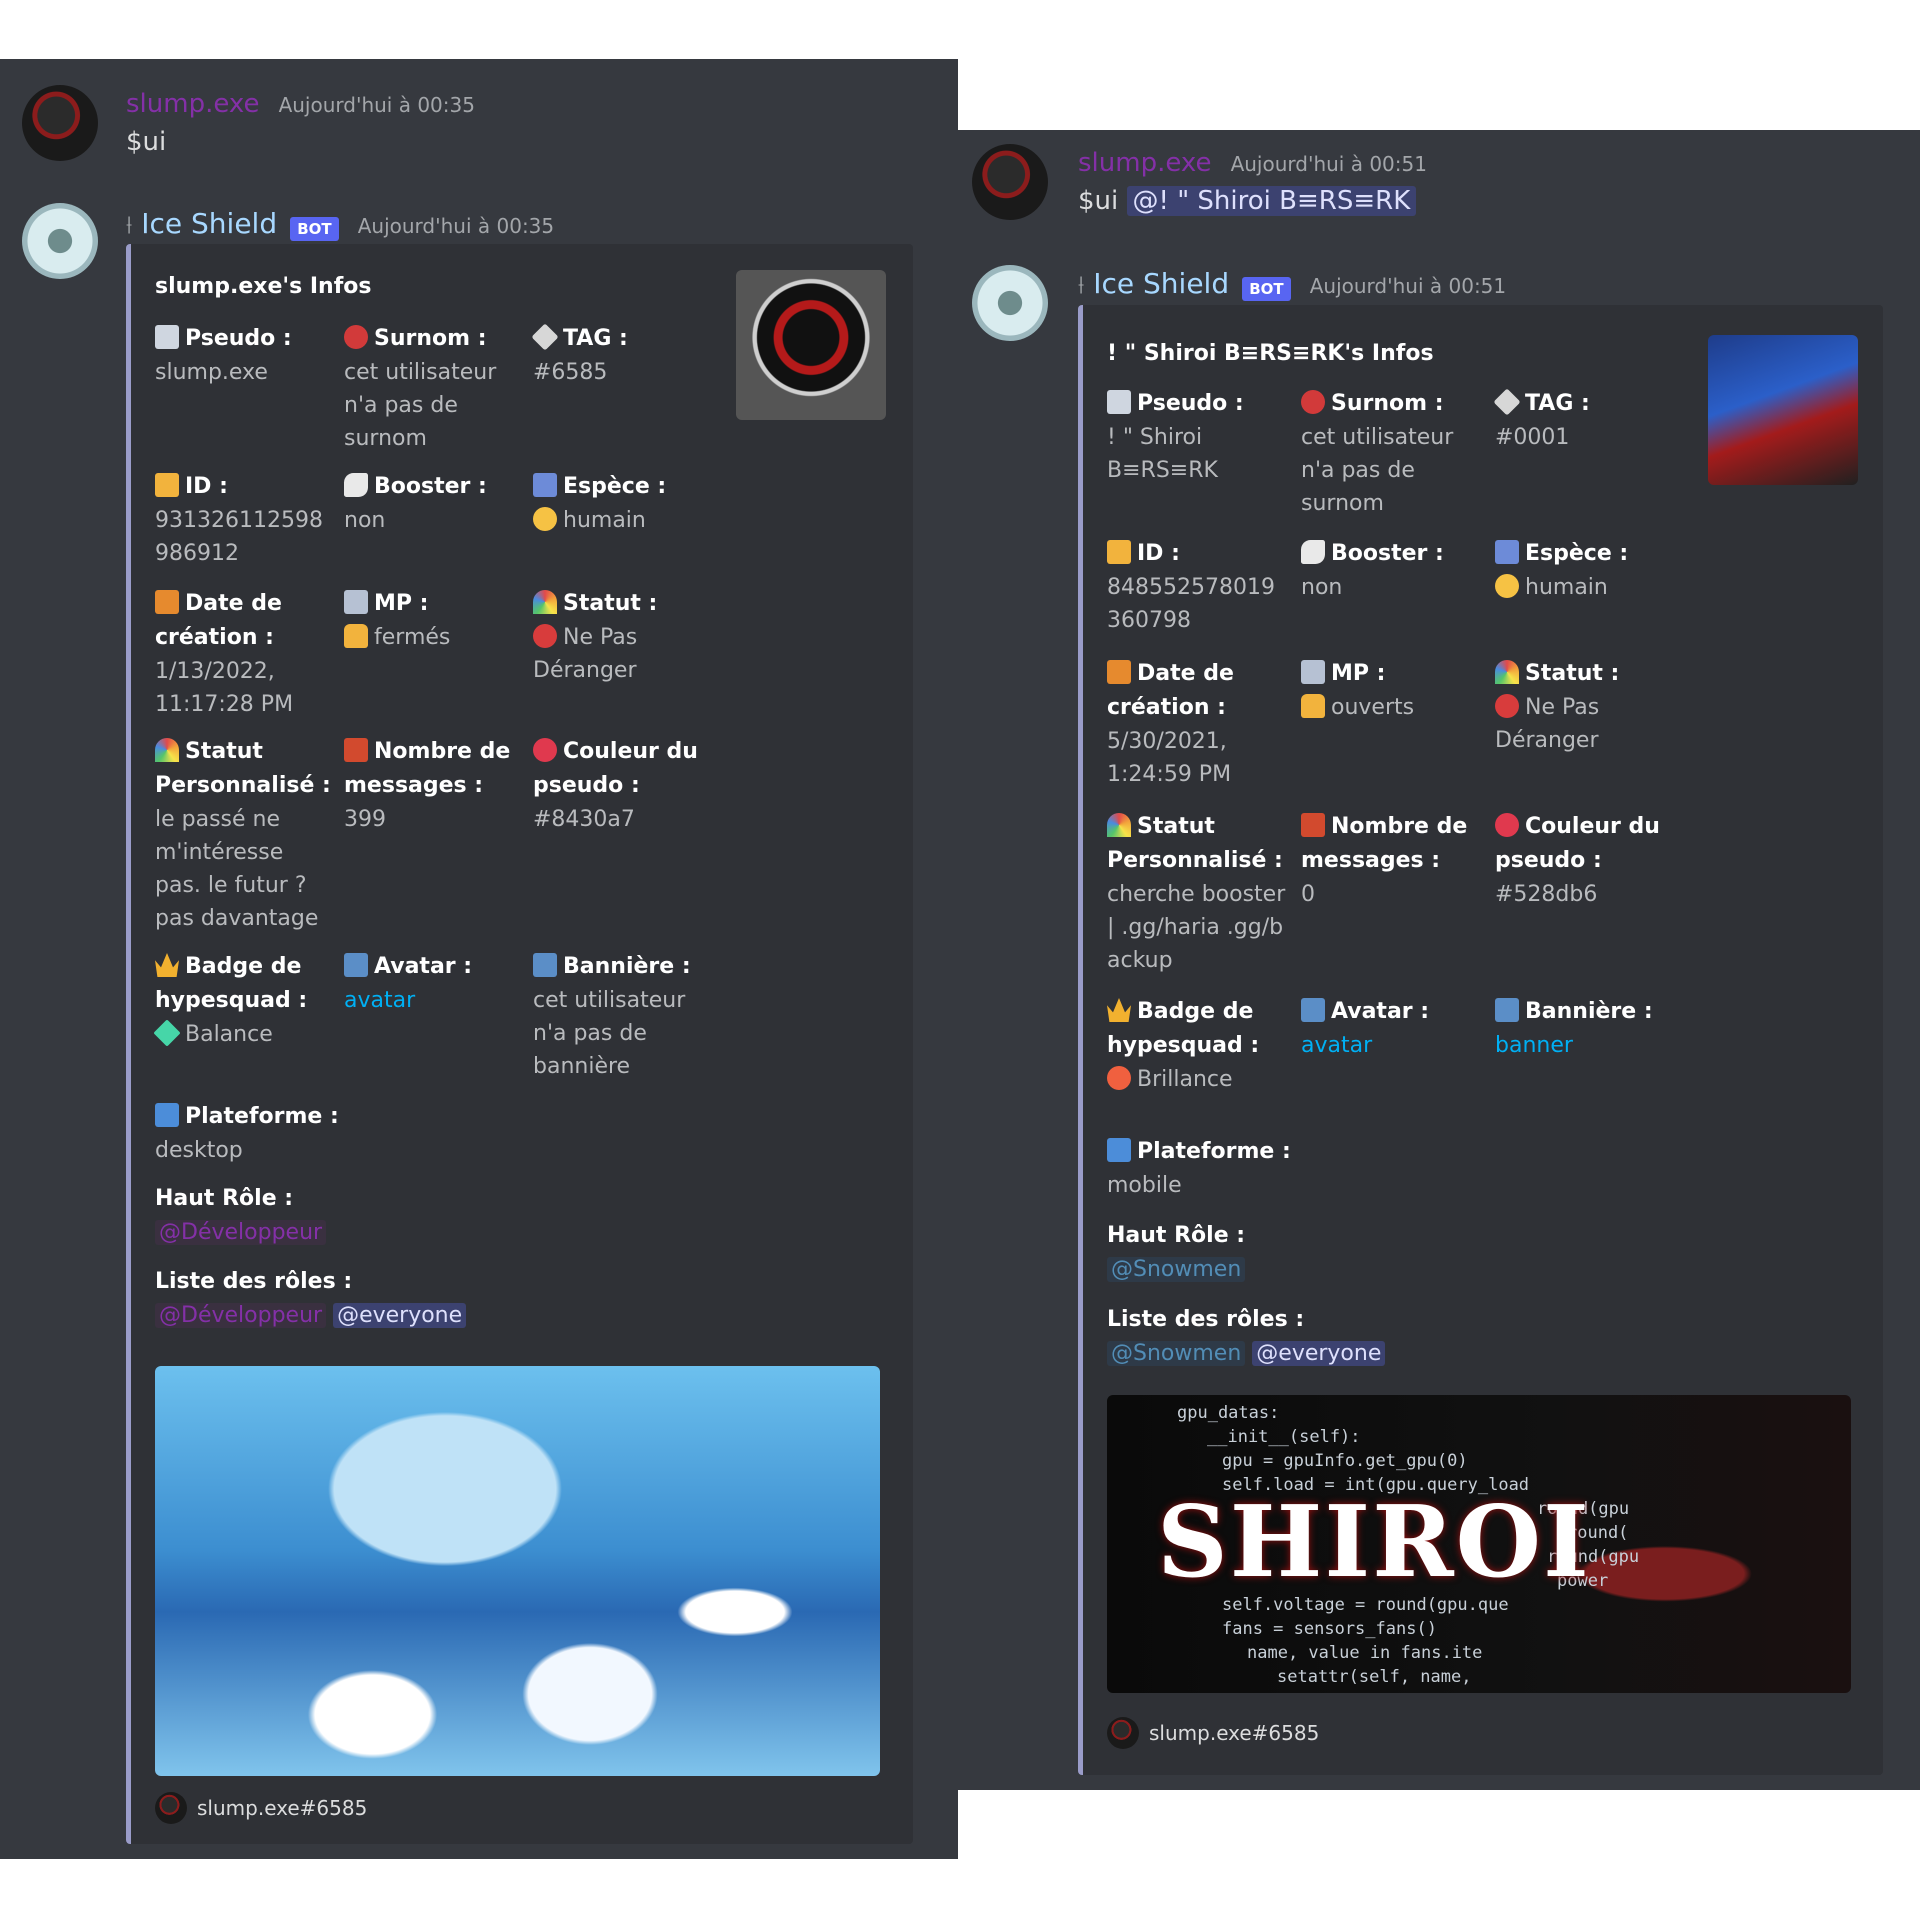 This screenshot has width=1920, height=1920. Describe the element at coordinates (517, 1571) in the screenshot. I see `banner-image` at that location.